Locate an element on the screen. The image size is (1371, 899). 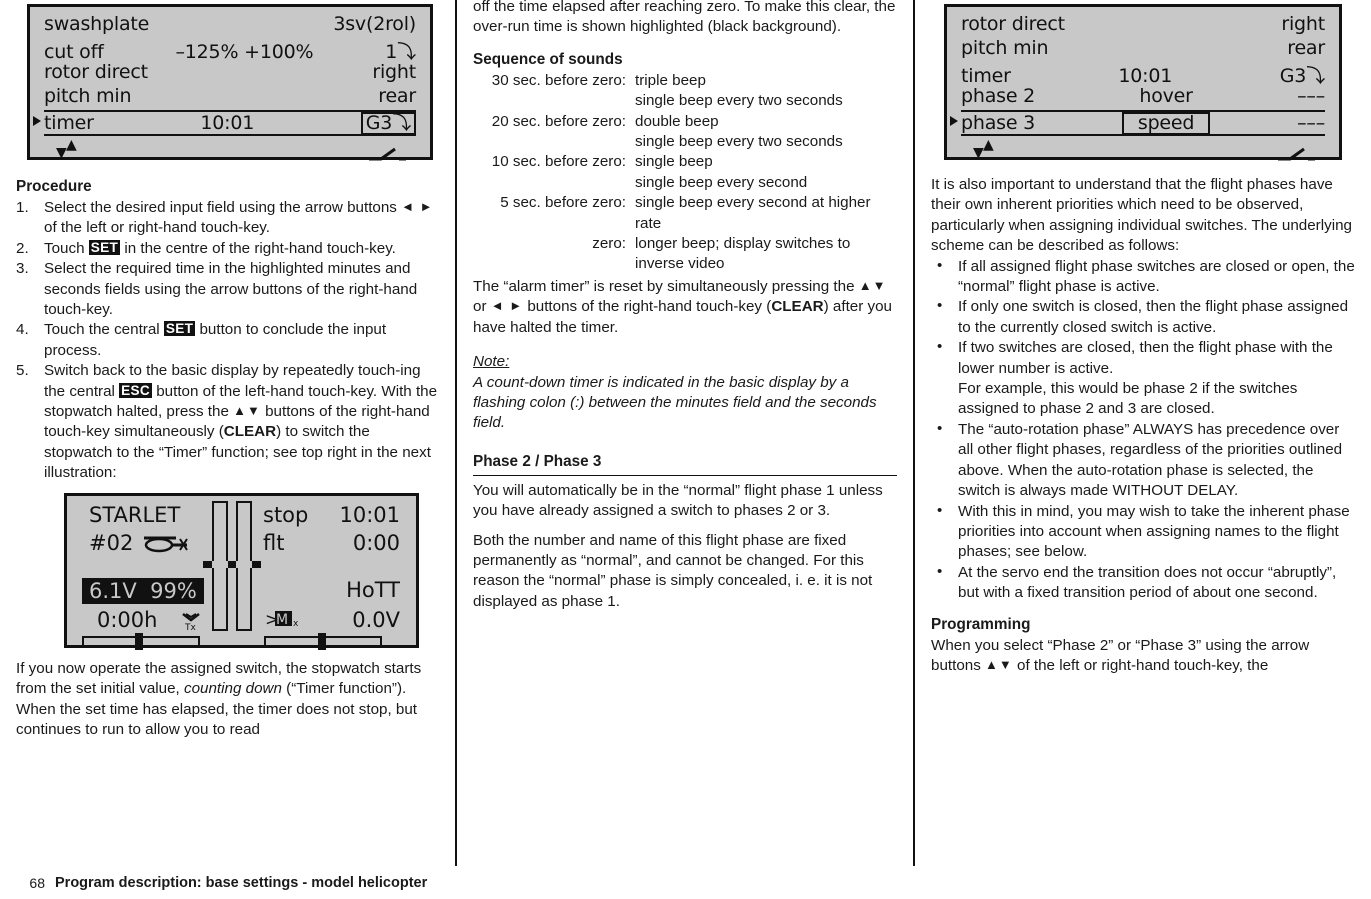
lcd-right: G3⤵ is located at coordinates (1302, 76).